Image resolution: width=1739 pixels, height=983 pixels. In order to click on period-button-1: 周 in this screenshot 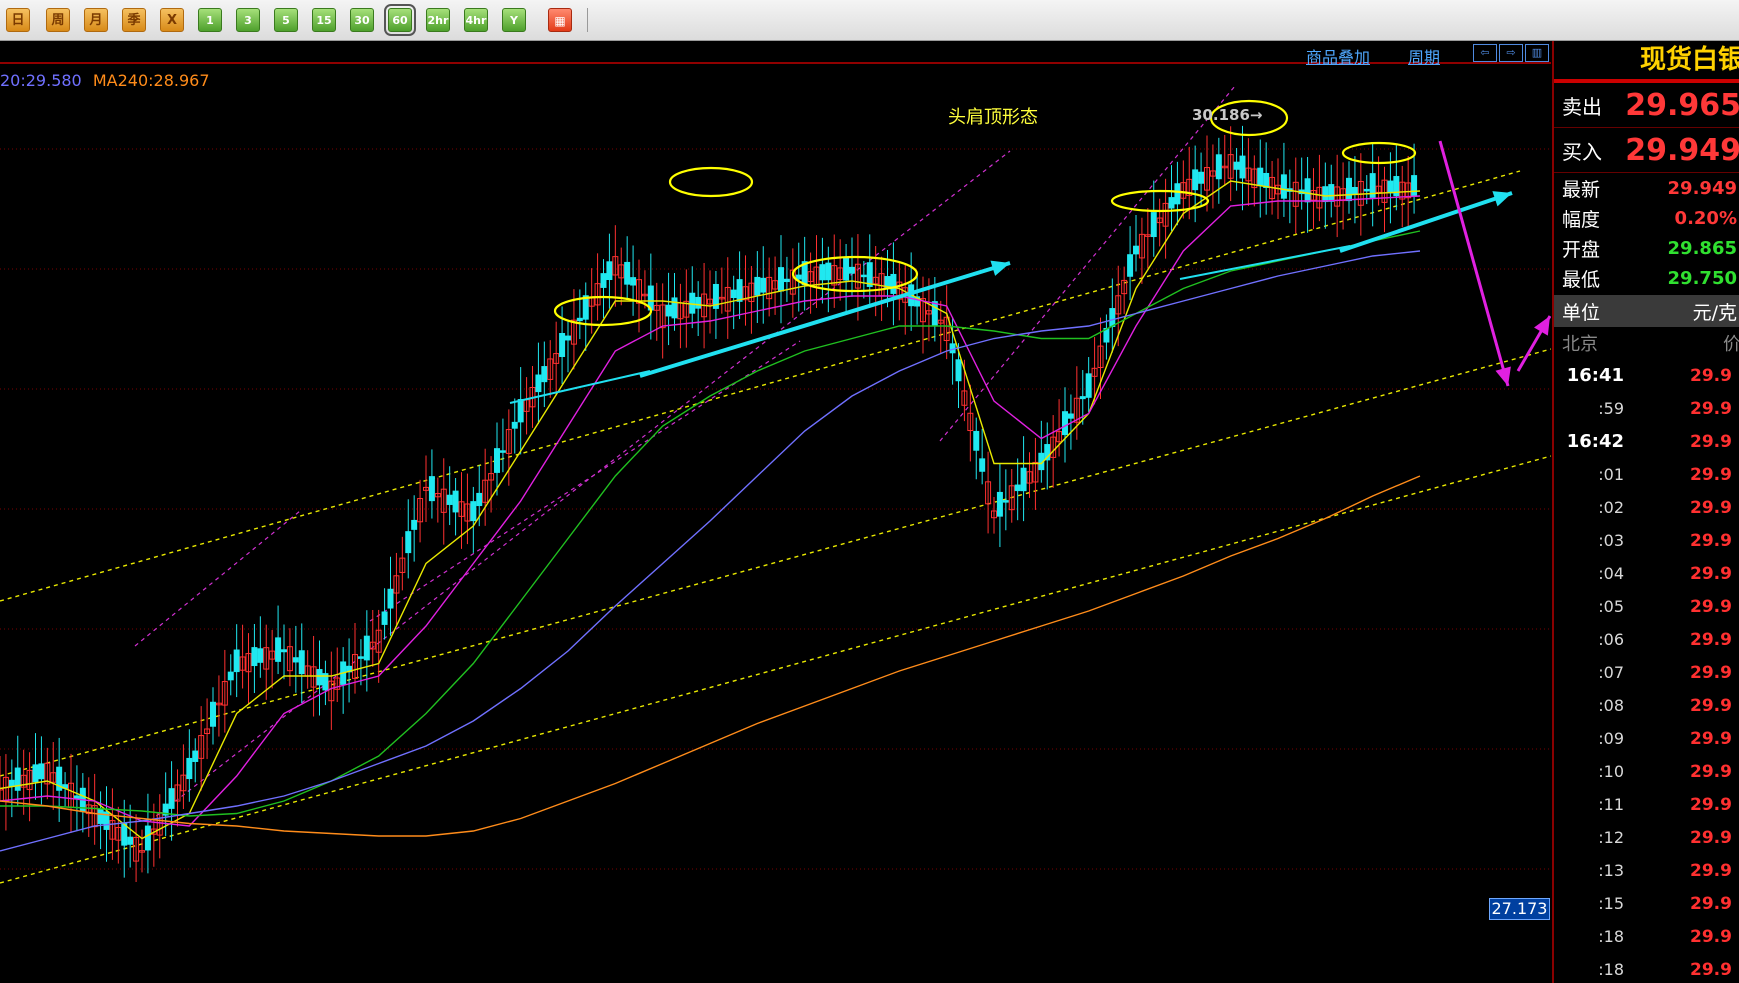, I will do `click(58, 20)`.